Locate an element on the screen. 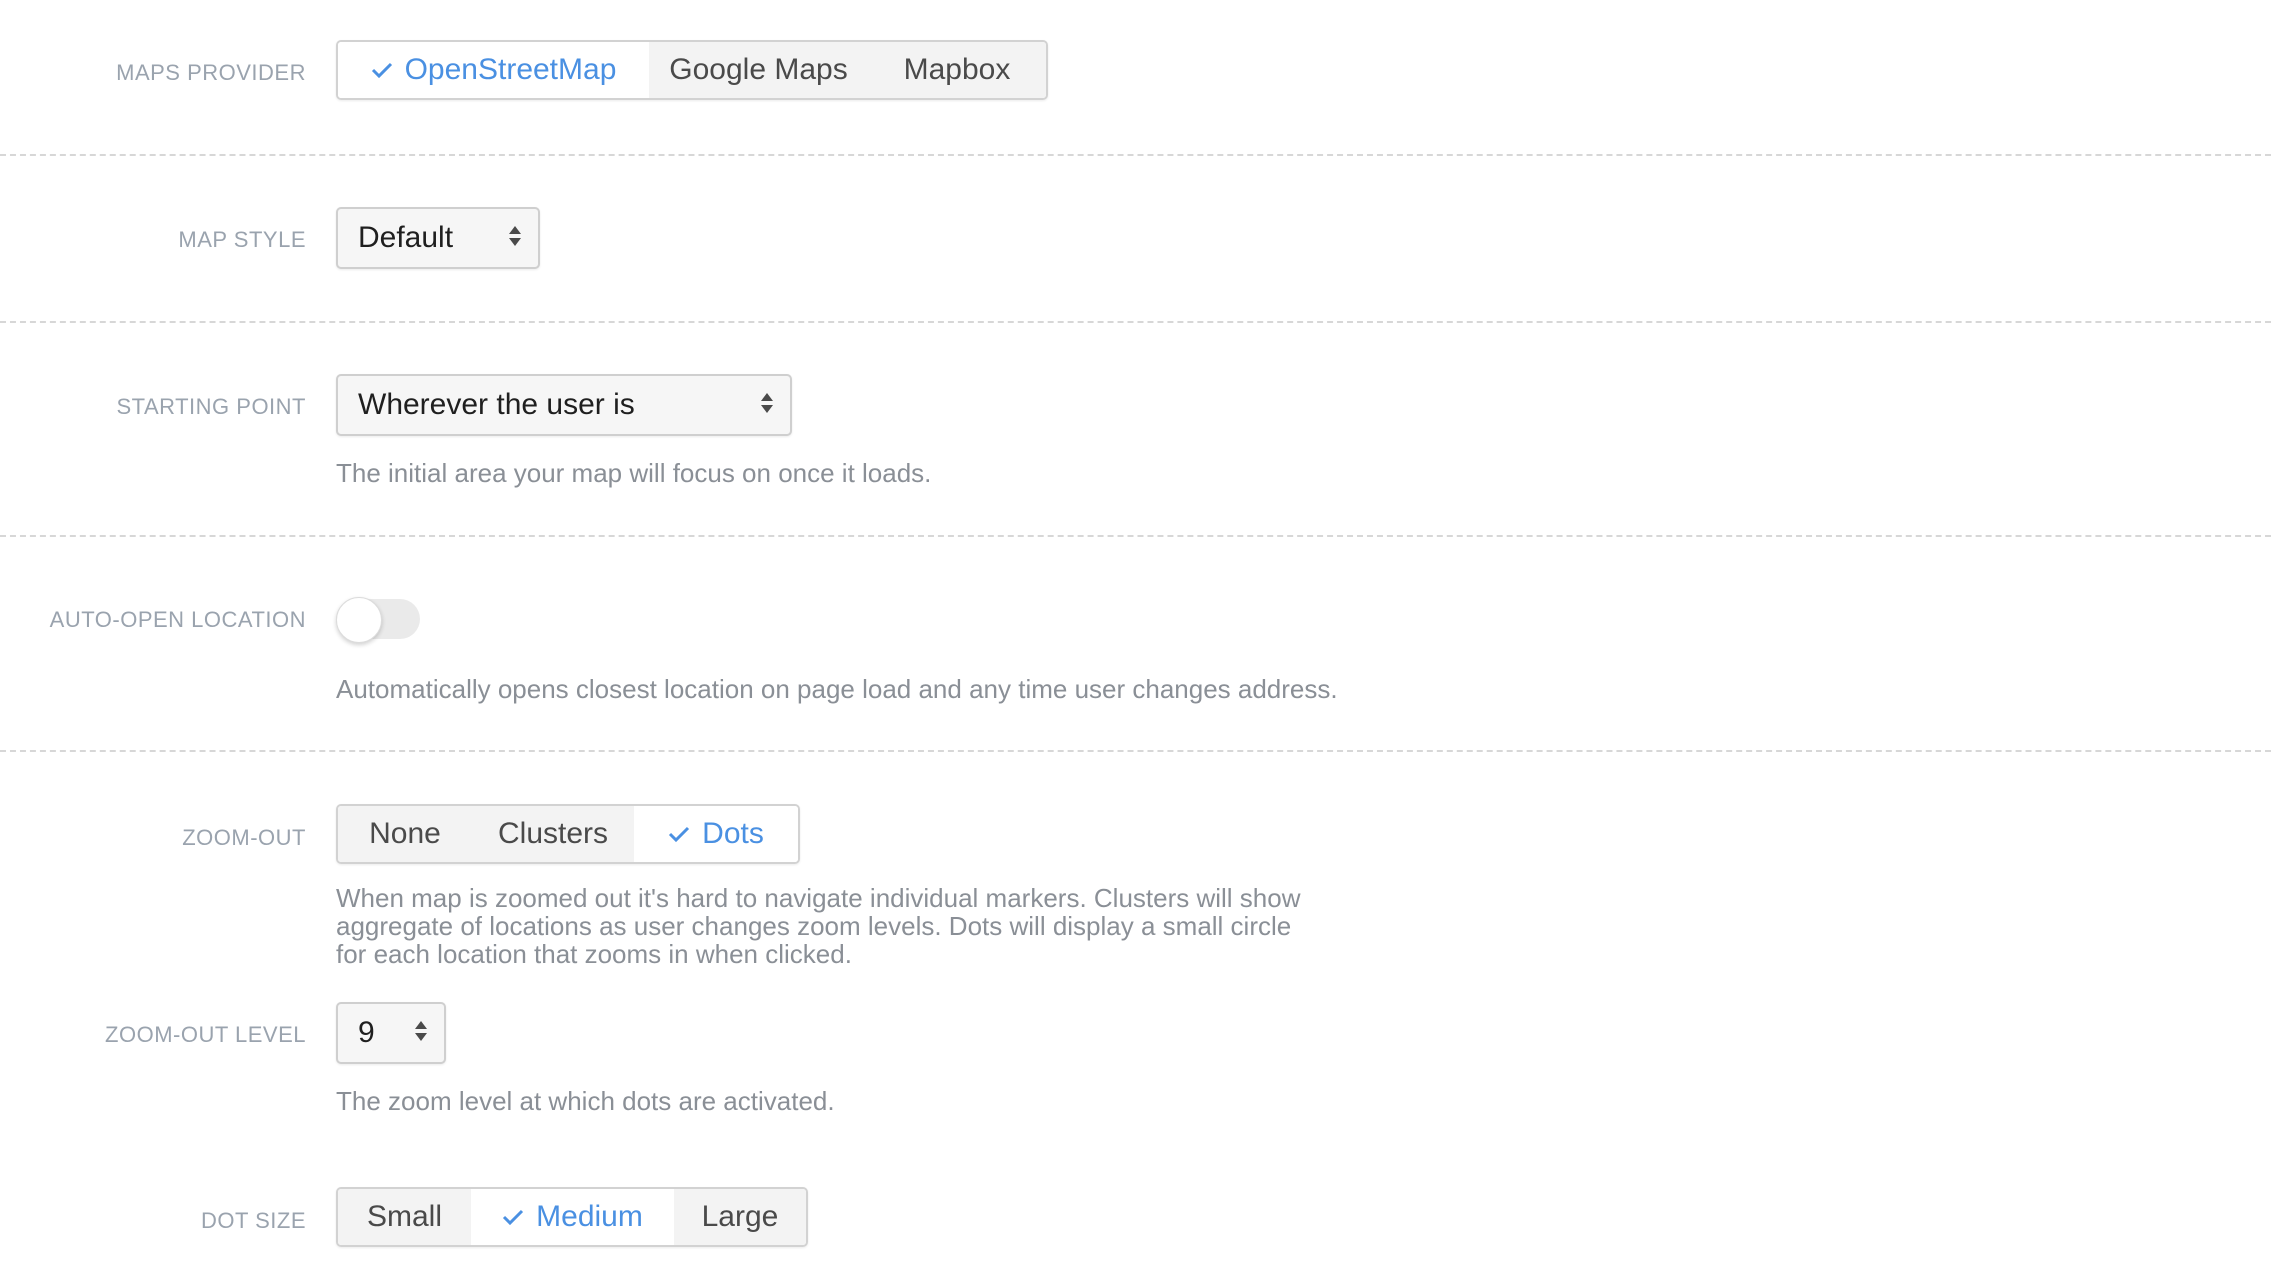  map-style-select: Default is located at coordinates (438, 238).